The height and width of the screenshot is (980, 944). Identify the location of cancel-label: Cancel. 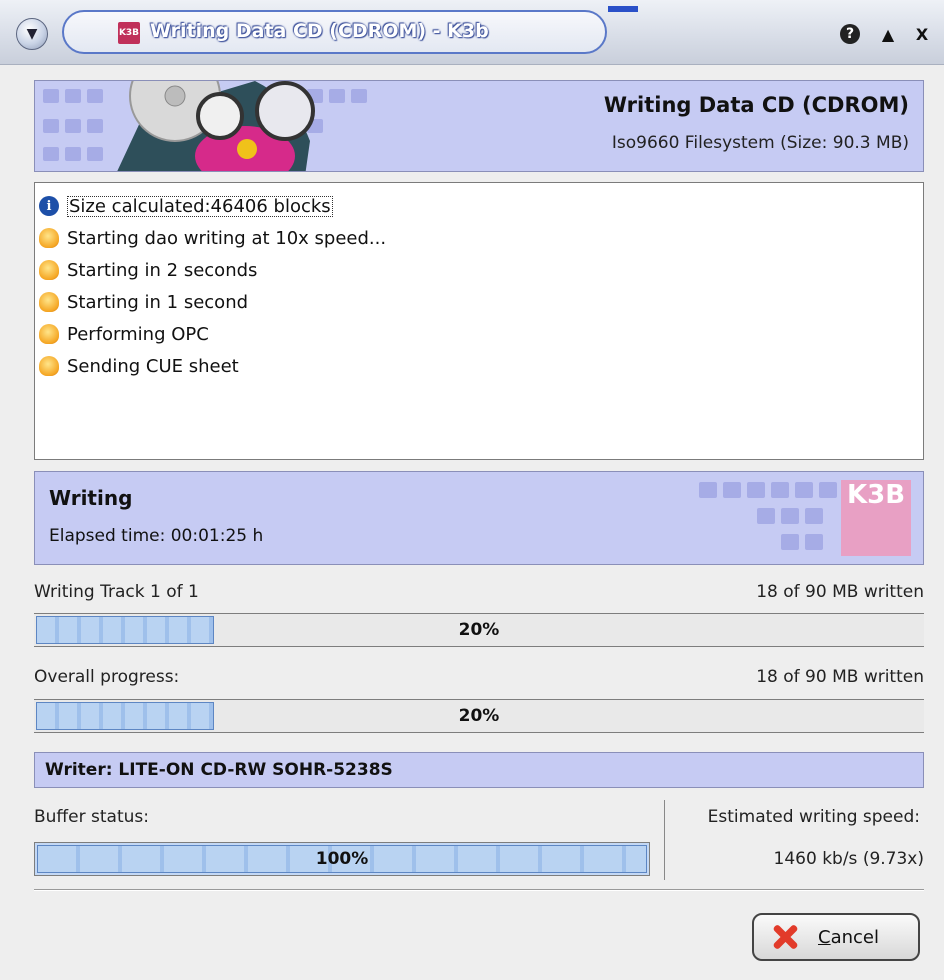
(848, 937).